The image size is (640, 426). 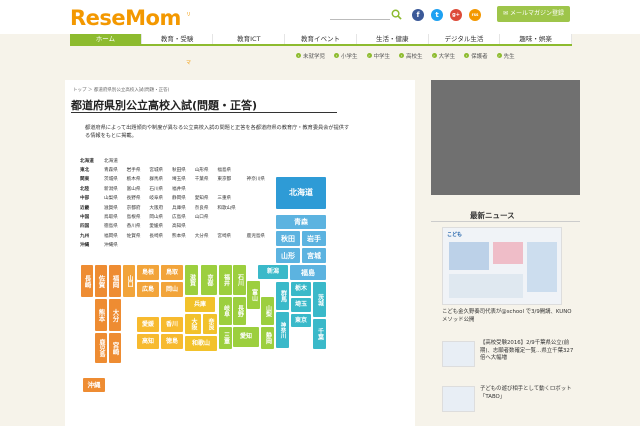 What do you see at coordinates (230, 198) in the screenshot?
I see `prefecture-link: 三重県` at bounding box center [230, 198].